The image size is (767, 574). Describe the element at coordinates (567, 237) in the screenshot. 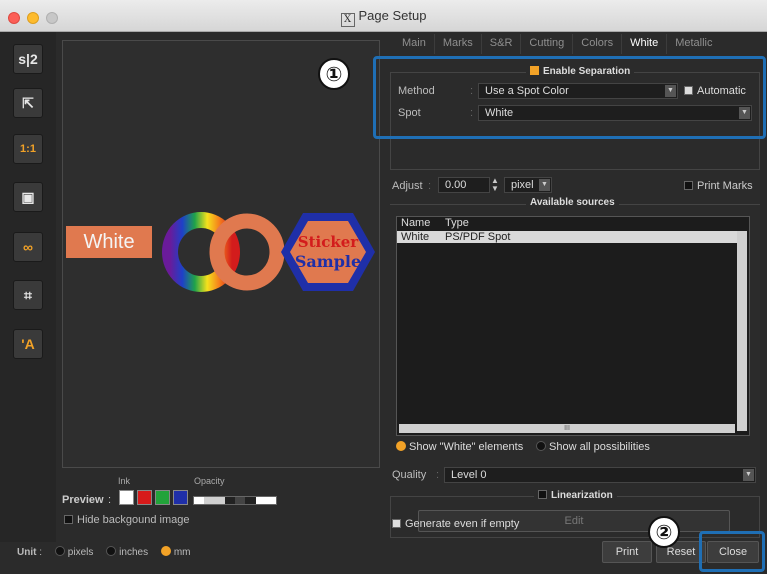

I see `table-row: White PS/PDF Spot` at that location.